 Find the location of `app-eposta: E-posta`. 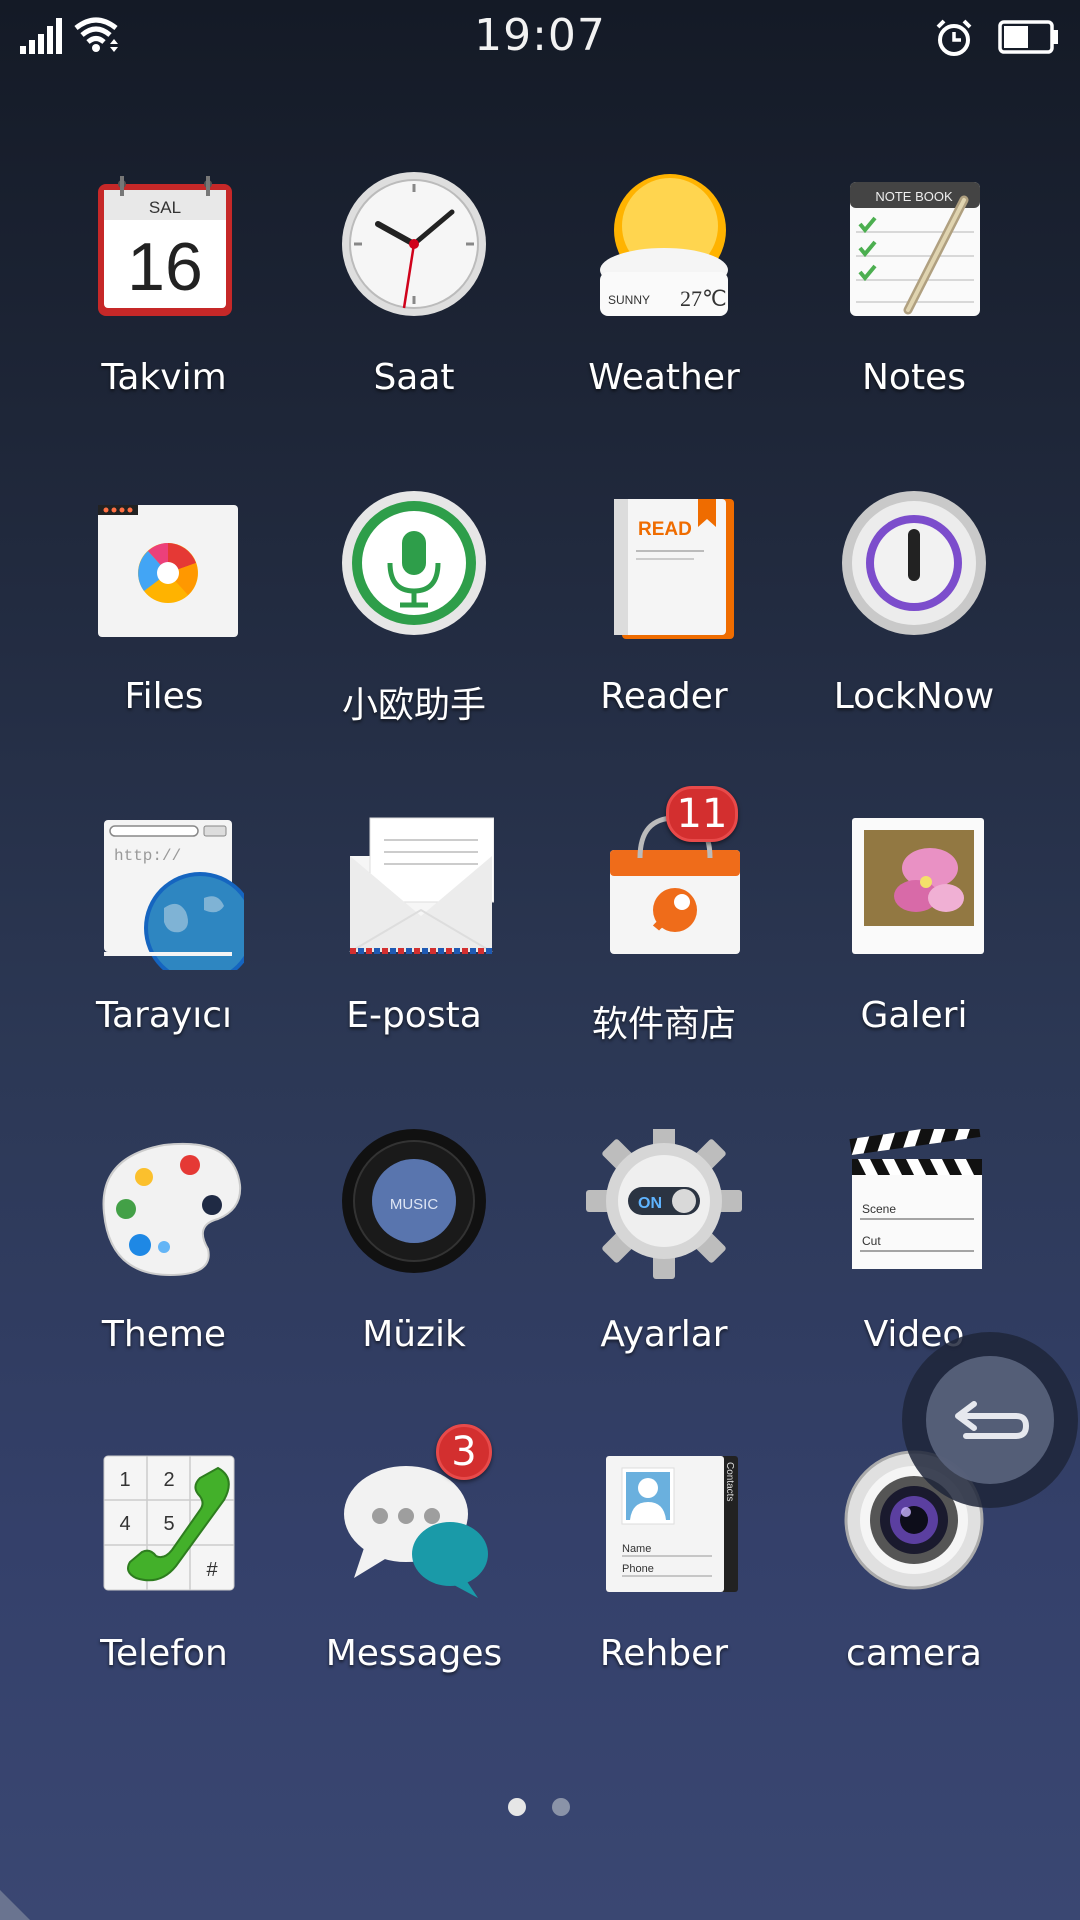

app-eposta: E-posta is located at coordinates (414, 960).